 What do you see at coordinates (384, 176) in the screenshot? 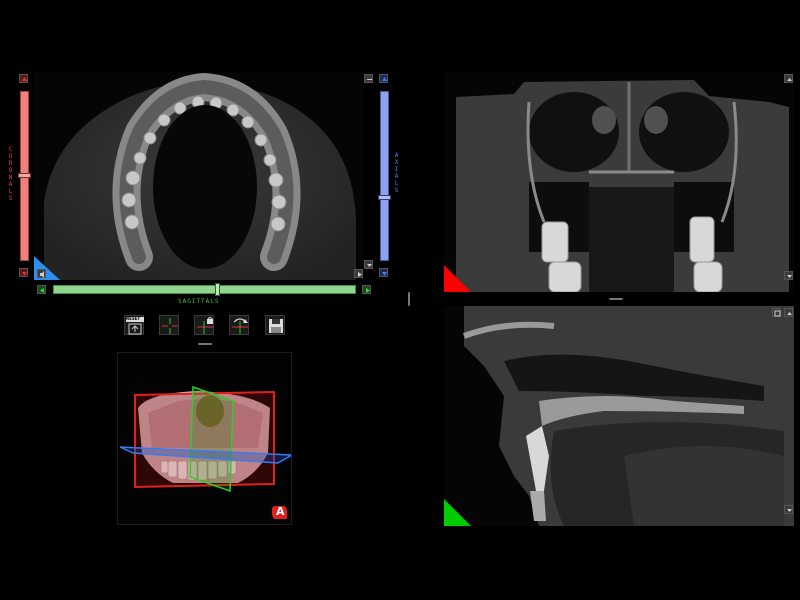
I see `axial-slider-track` at bounding box center [384, 176].